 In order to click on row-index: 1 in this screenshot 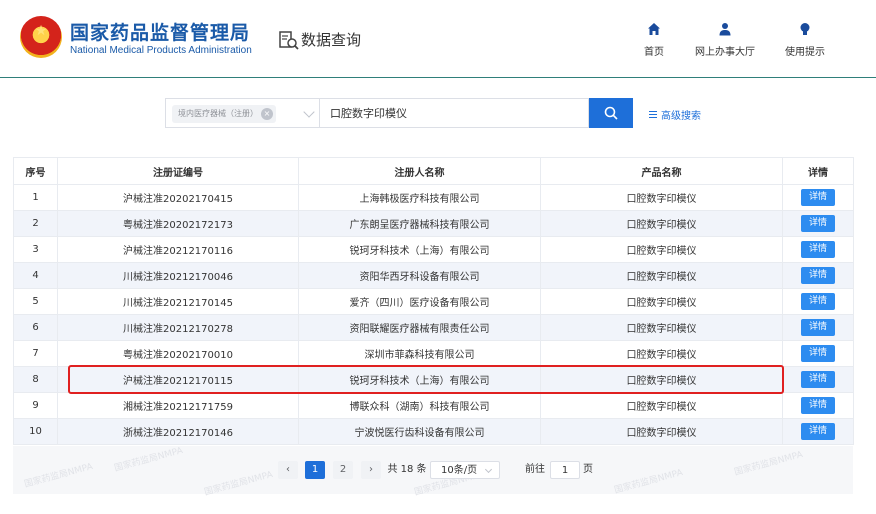, I will do `click(35, 197)`.